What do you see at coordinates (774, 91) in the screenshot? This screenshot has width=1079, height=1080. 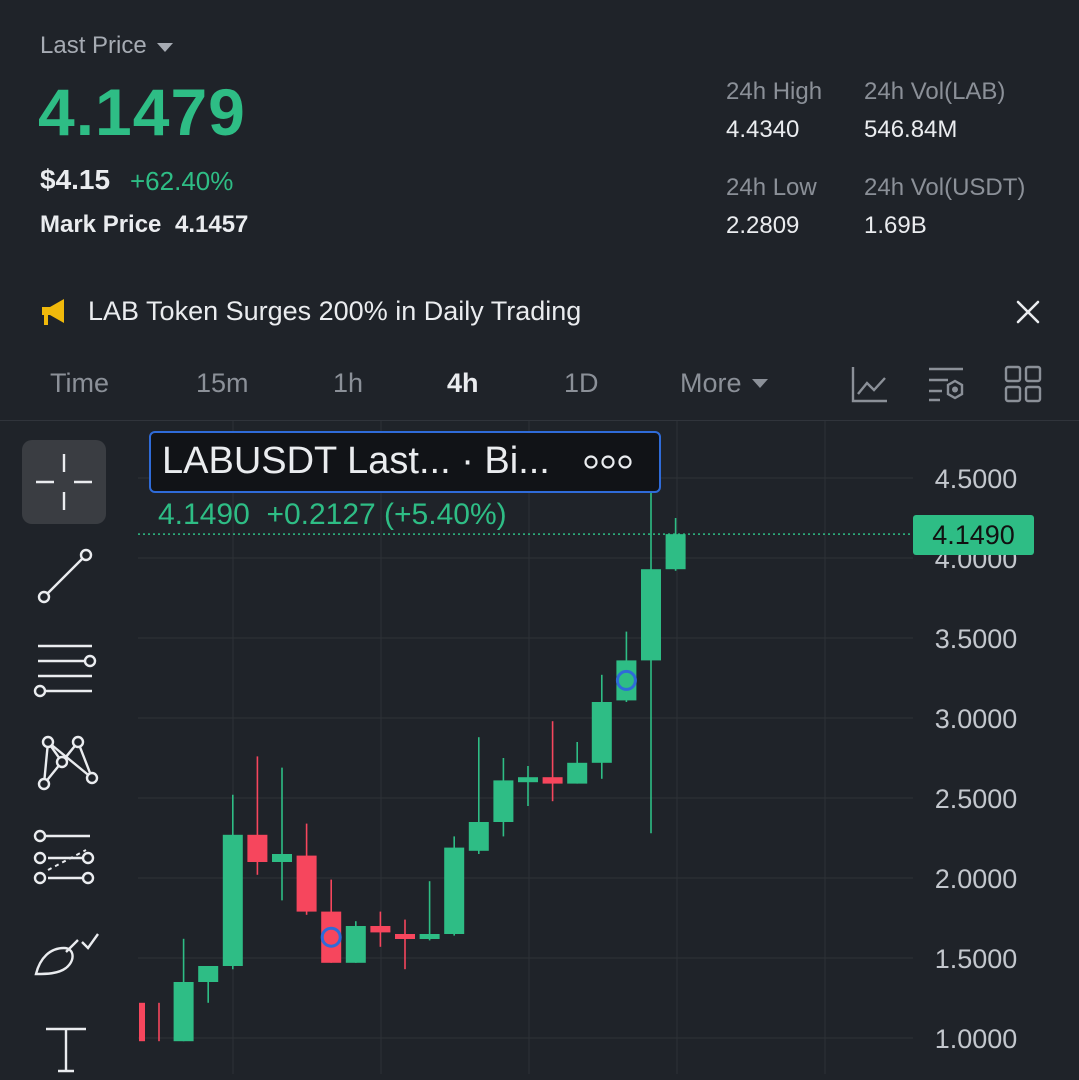 I see `high-label: 24h High` at bounding box center [774, 91].